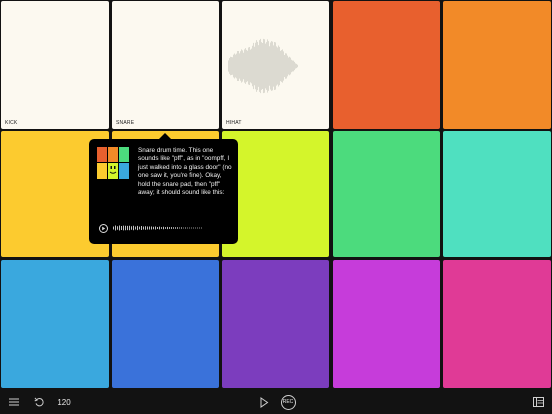  Describe the element at coordinates (55, 65) in the screenshot. I see `pad-kick: KICK` at that location.